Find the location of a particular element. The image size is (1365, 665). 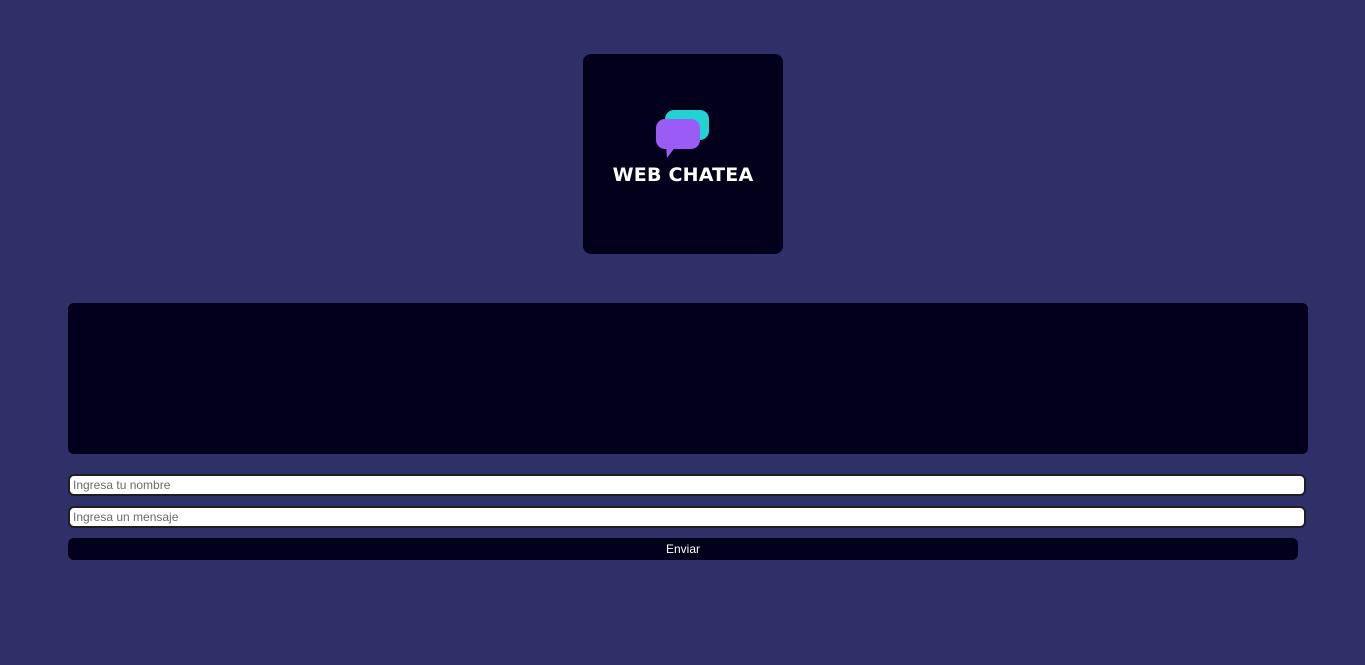

logo-text: WEB CHATEA is located at coordinates (683, 175).